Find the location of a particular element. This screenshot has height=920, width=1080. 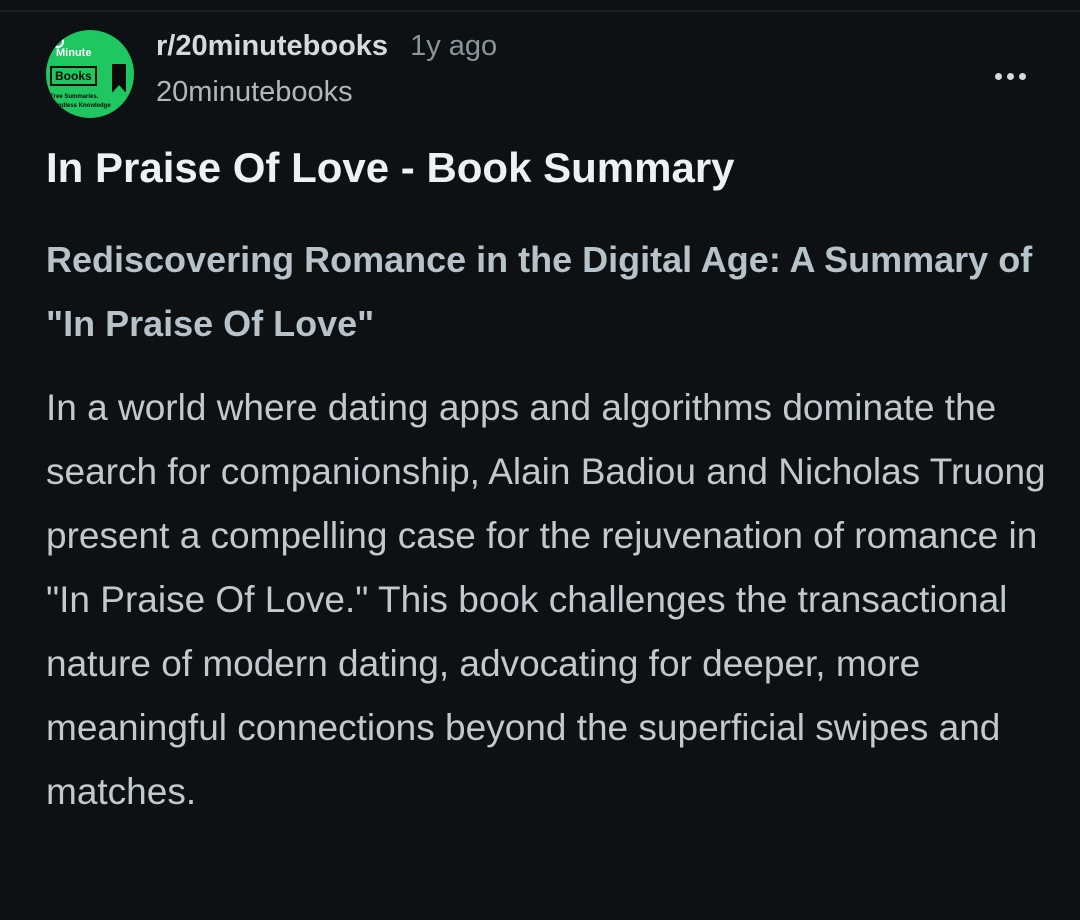

post-title: In Praise Of Love - Book Summary is located at coordinates (541, 168).